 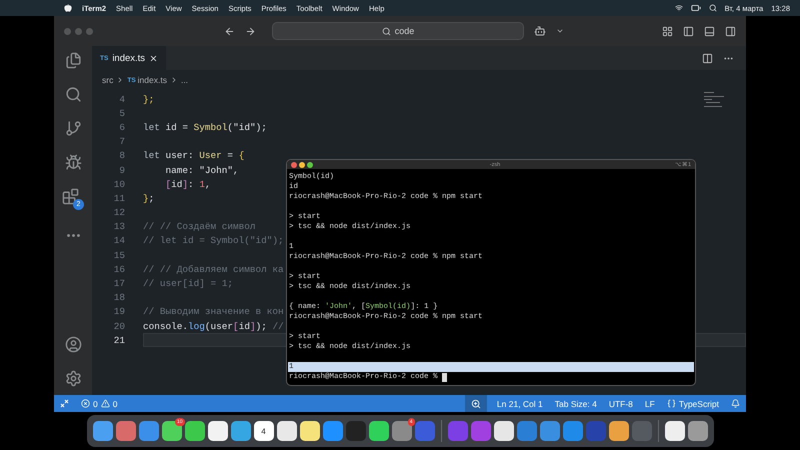 I want to click on braces-icon, so click(x=671, y=403).